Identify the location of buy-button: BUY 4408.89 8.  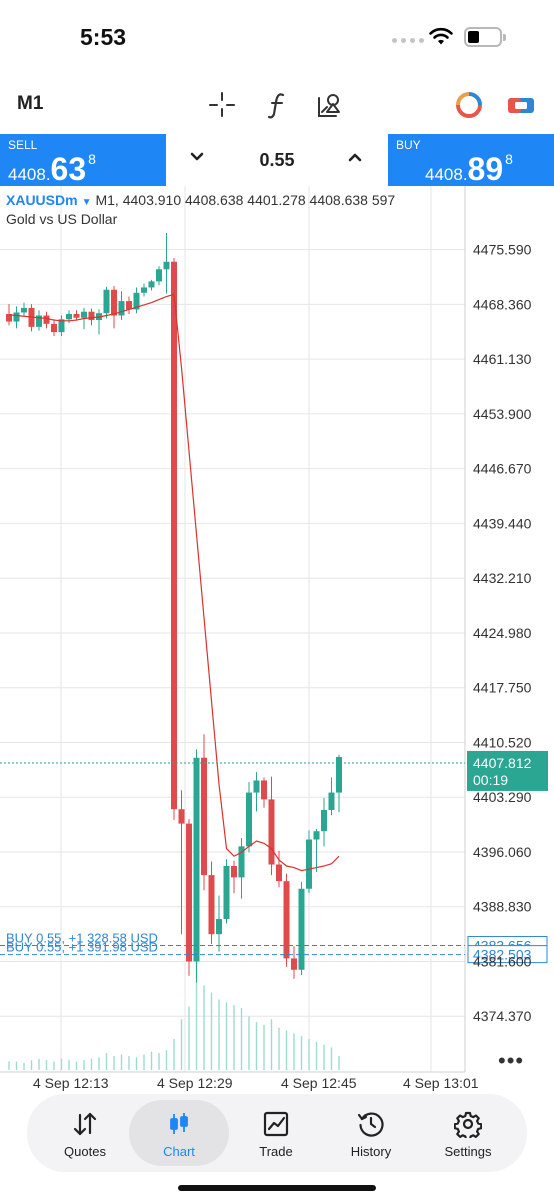
(471, 160).